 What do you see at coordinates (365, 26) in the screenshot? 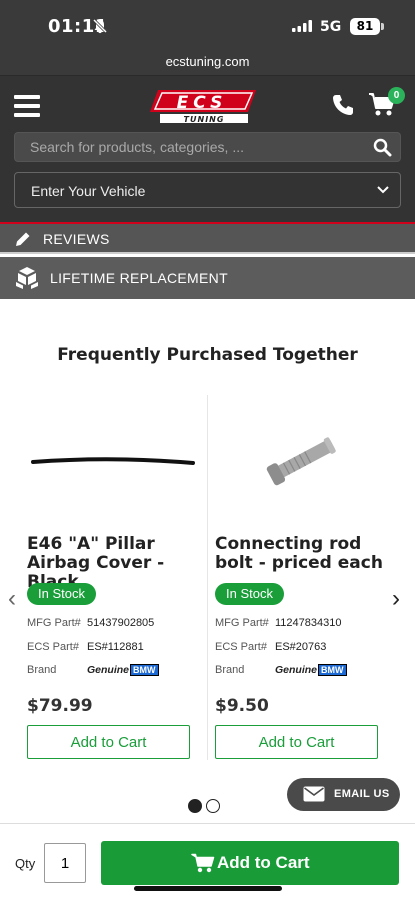
I see `battery-icon: 81` at bounding box center [365, 26].